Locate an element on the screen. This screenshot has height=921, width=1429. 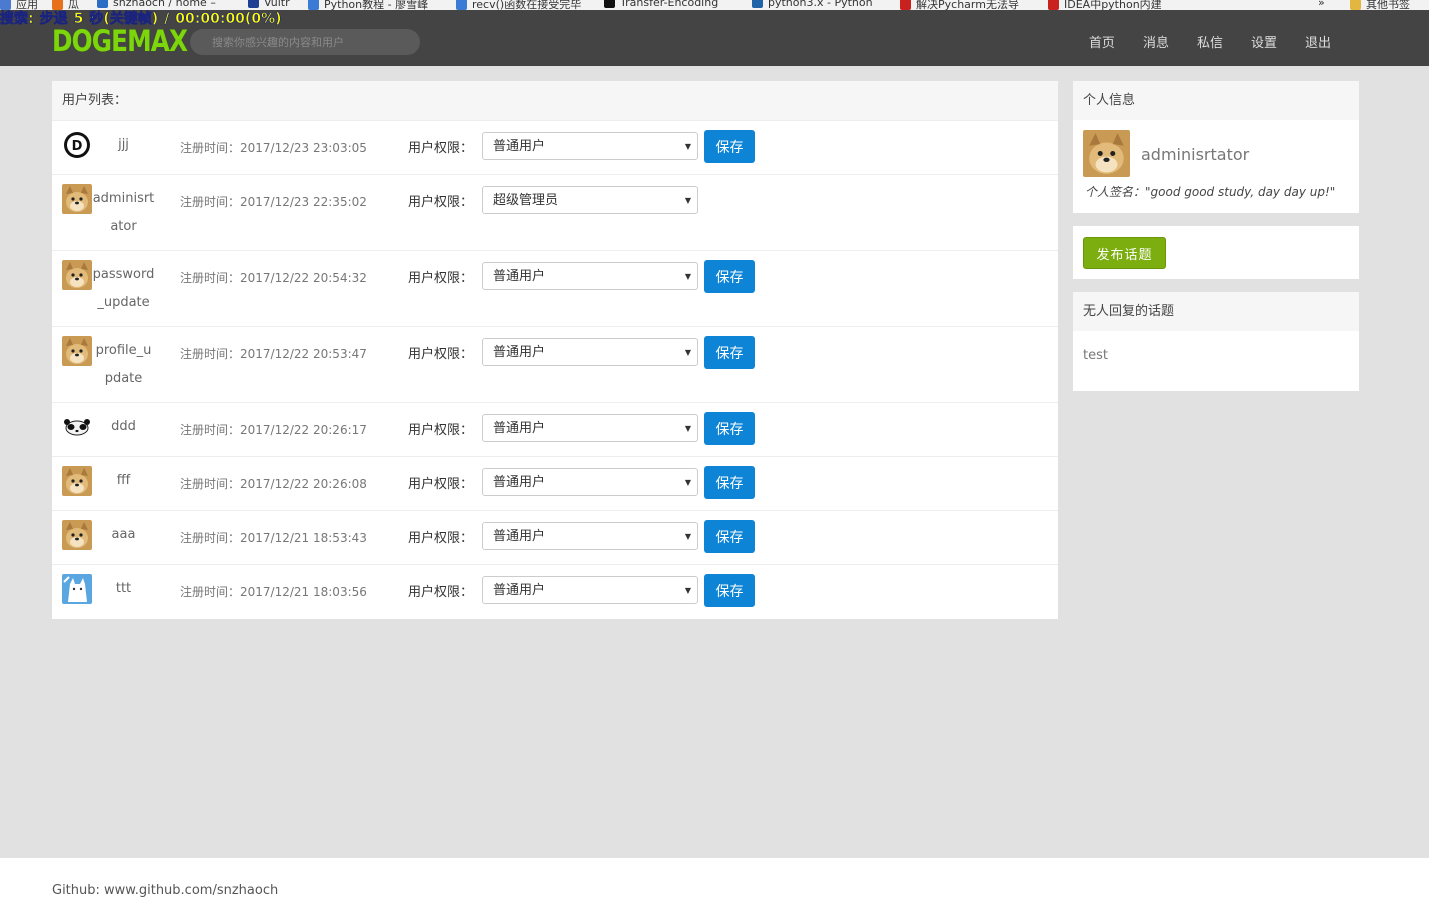
register-time: 注册时间：2017/12/23 23:03:05 is located at coordinates (273, 147).